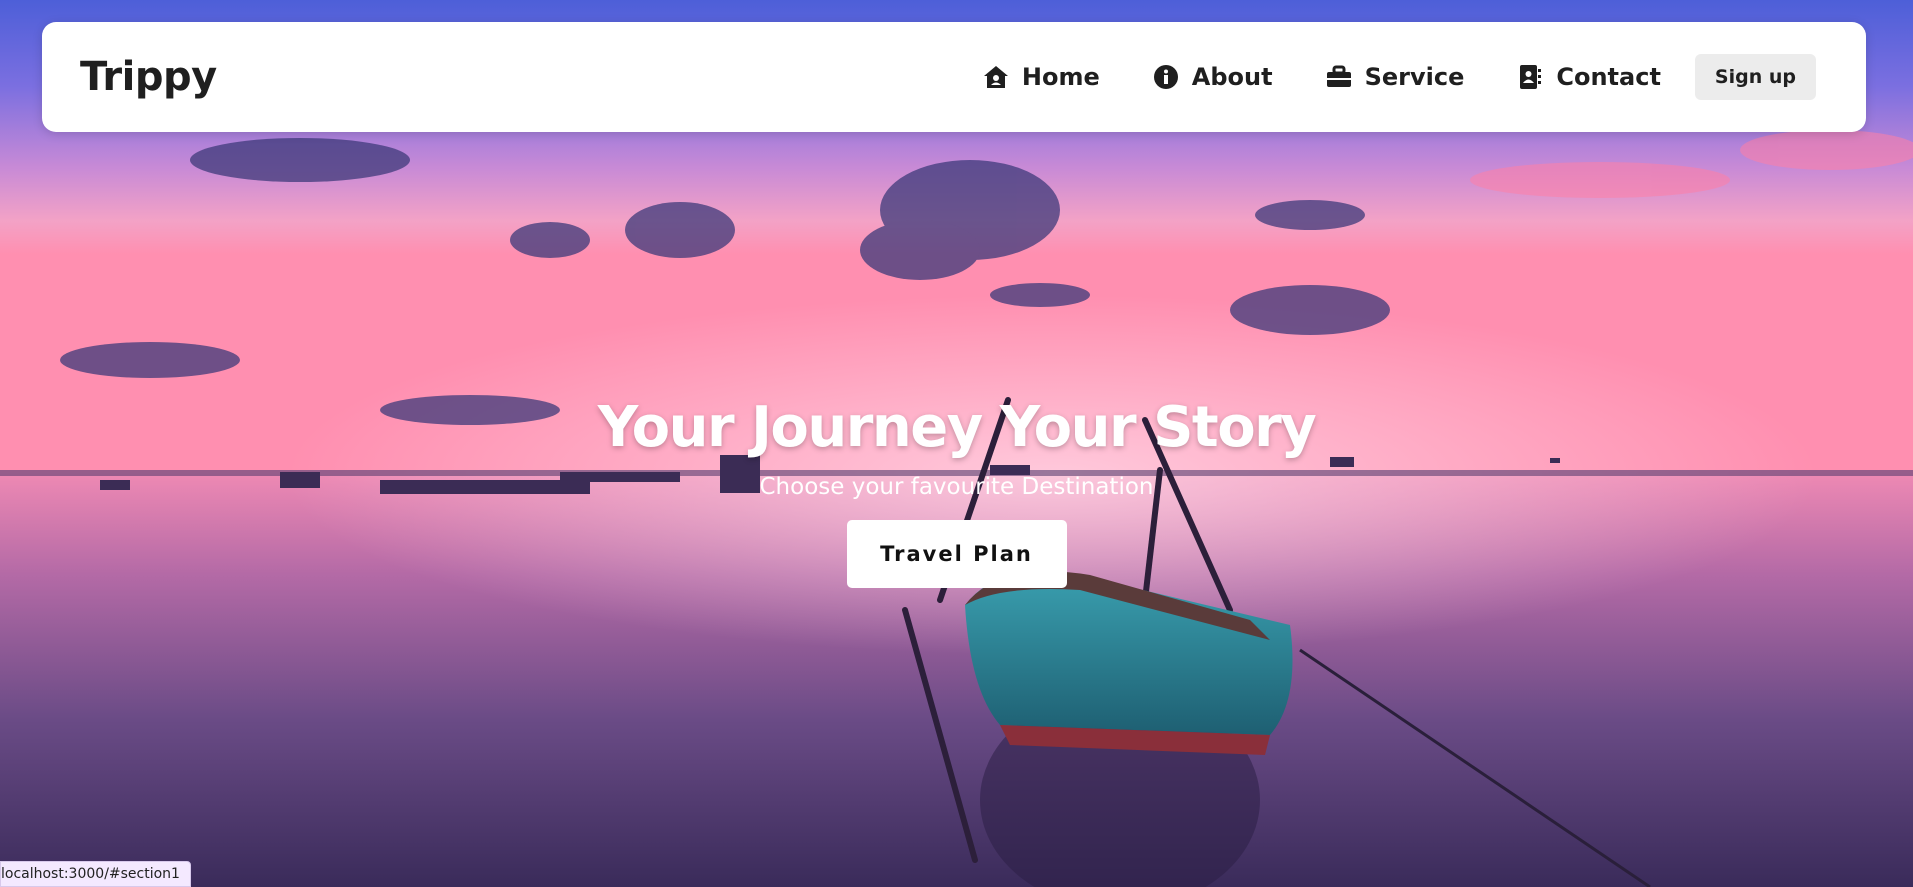 The image size is (1913, 887). I want to click on home-icon, so click(996, 77).